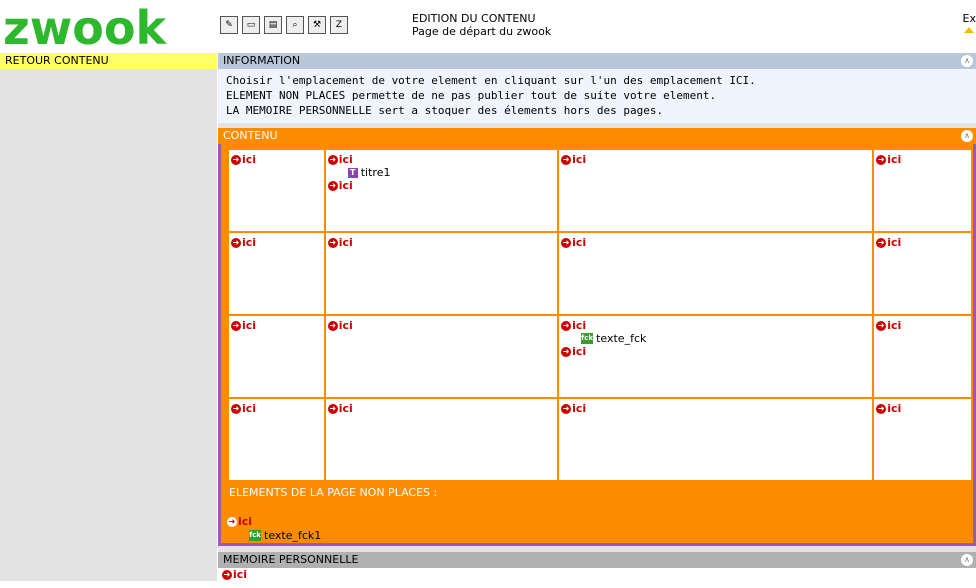 Image resolution: width=976 pixels, height=588 pixels. I want to click on edition-subtitle: Page de départ du zwook, so click(482, 31).